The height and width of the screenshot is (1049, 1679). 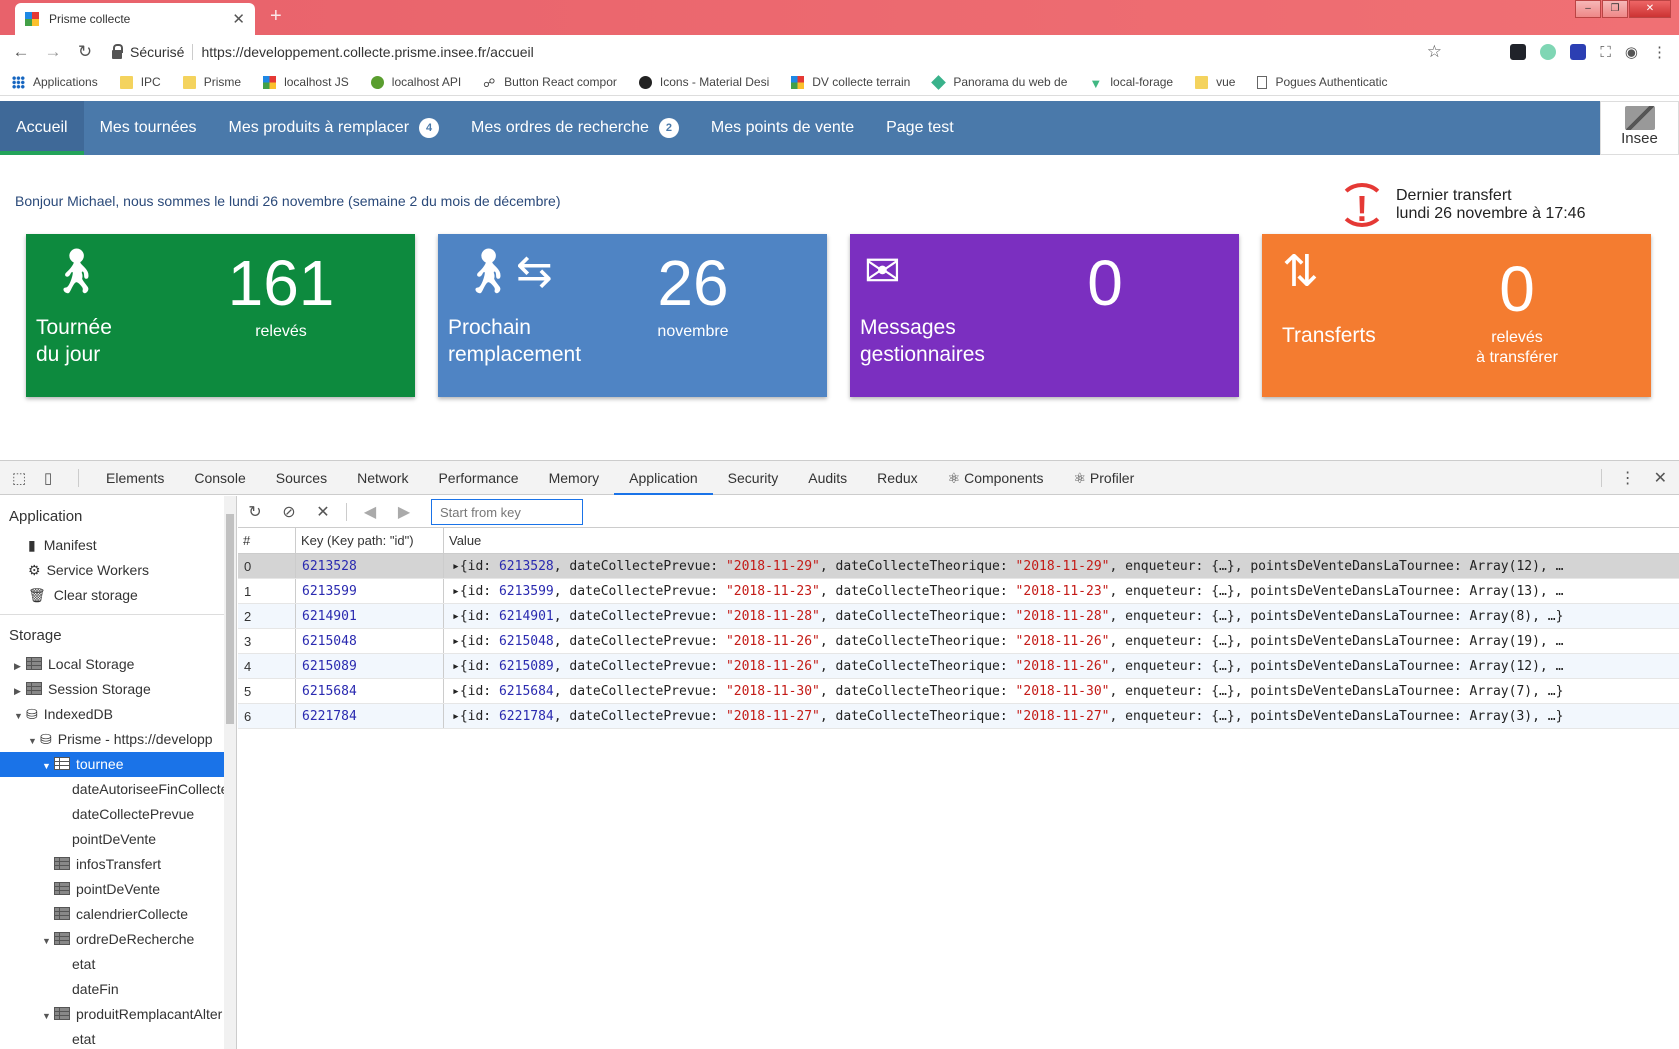 What do you see at coordinates (301, 478) in the screenshot?
I see `tab-sources: Sources` at bounding box center [301, 478].